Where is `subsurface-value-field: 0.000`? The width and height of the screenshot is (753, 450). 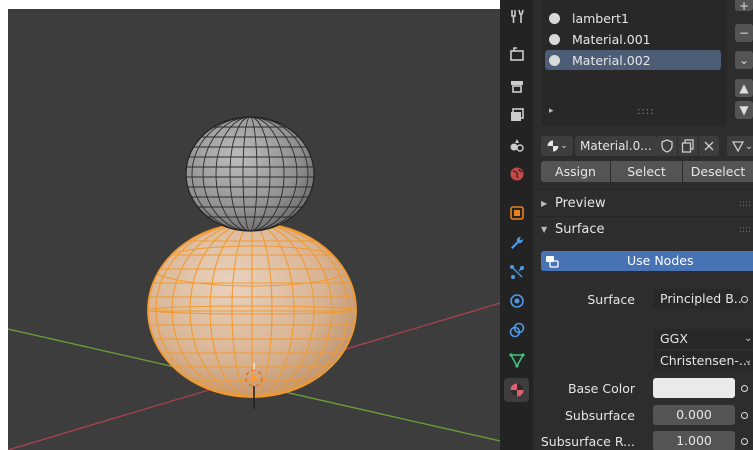
subsurface-value-field: 0.000 is located at coordinates (694, 415).